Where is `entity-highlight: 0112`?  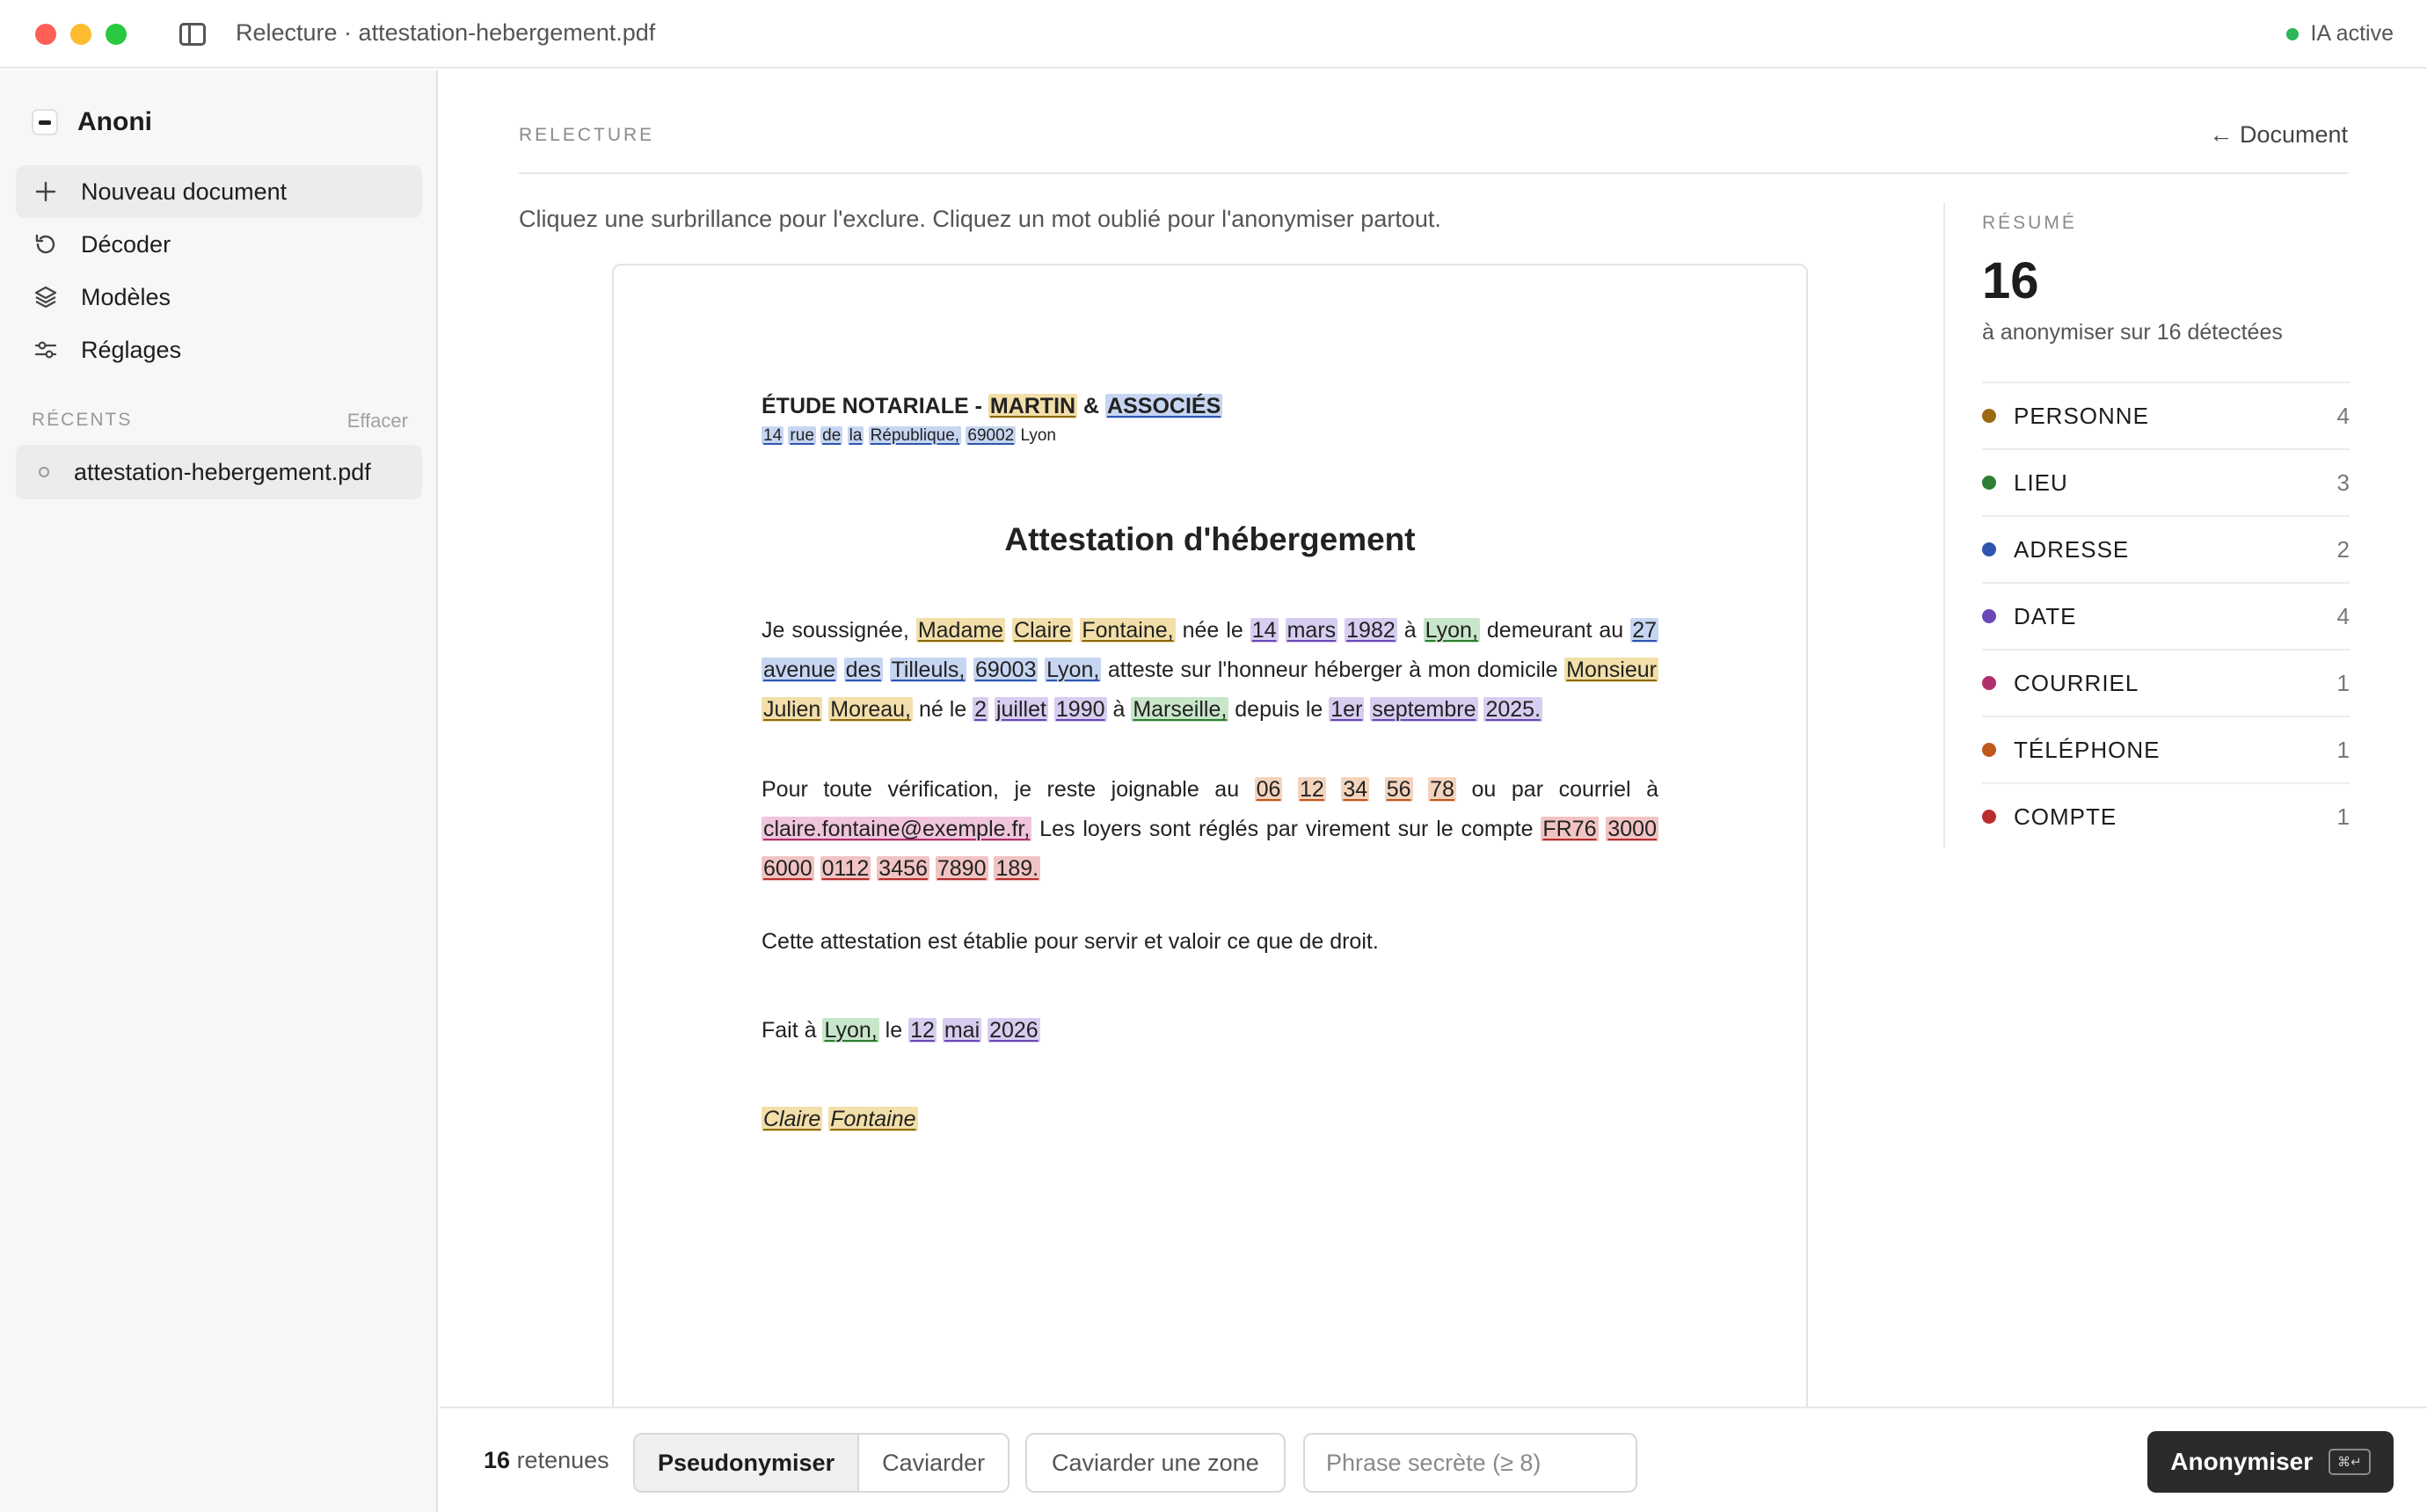 entity-highlight: 0112 is located at coordinates (845, 869).